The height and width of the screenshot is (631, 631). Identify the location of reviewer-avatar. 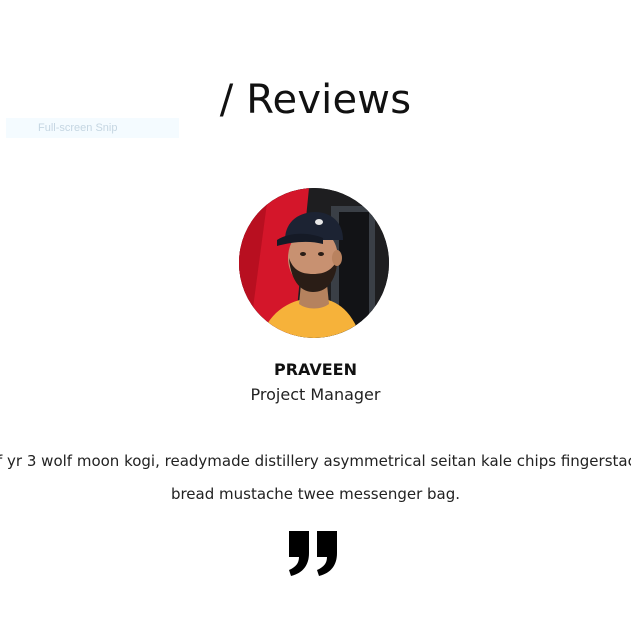
(314, 263).